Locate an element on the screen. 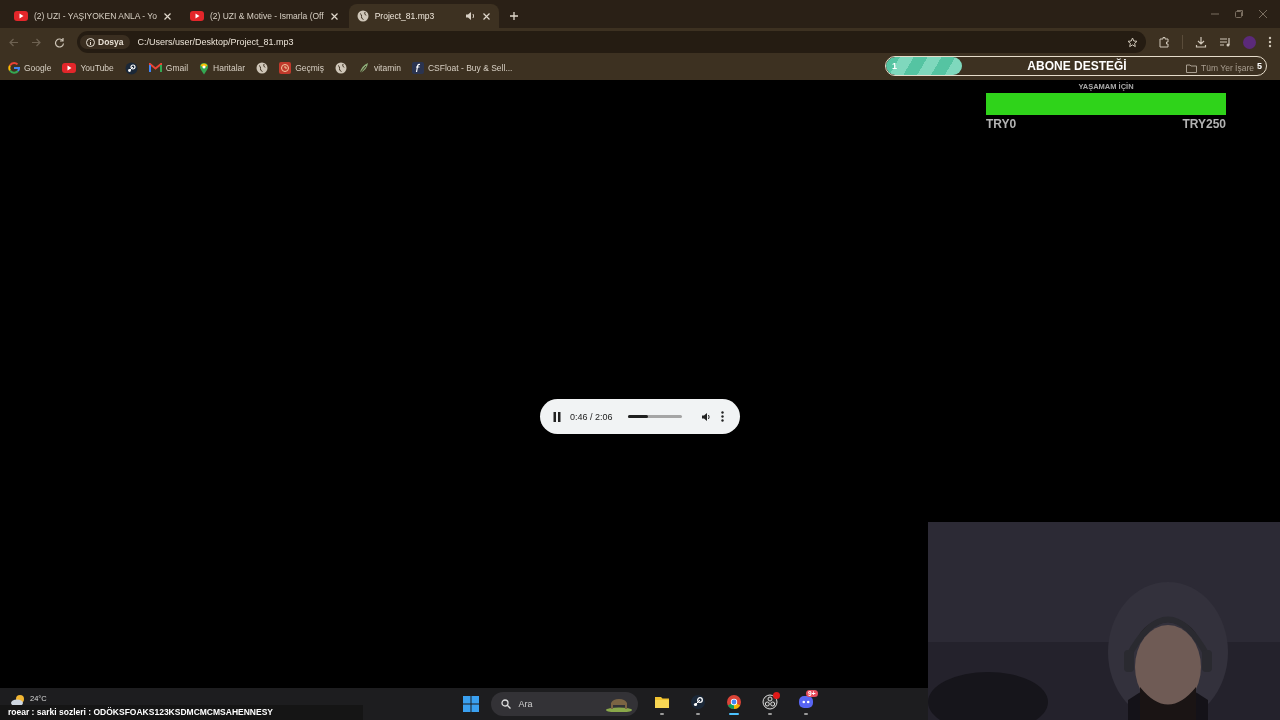 The image size is (1280, 720). leaf-icon is located at coordinates (363, 68).